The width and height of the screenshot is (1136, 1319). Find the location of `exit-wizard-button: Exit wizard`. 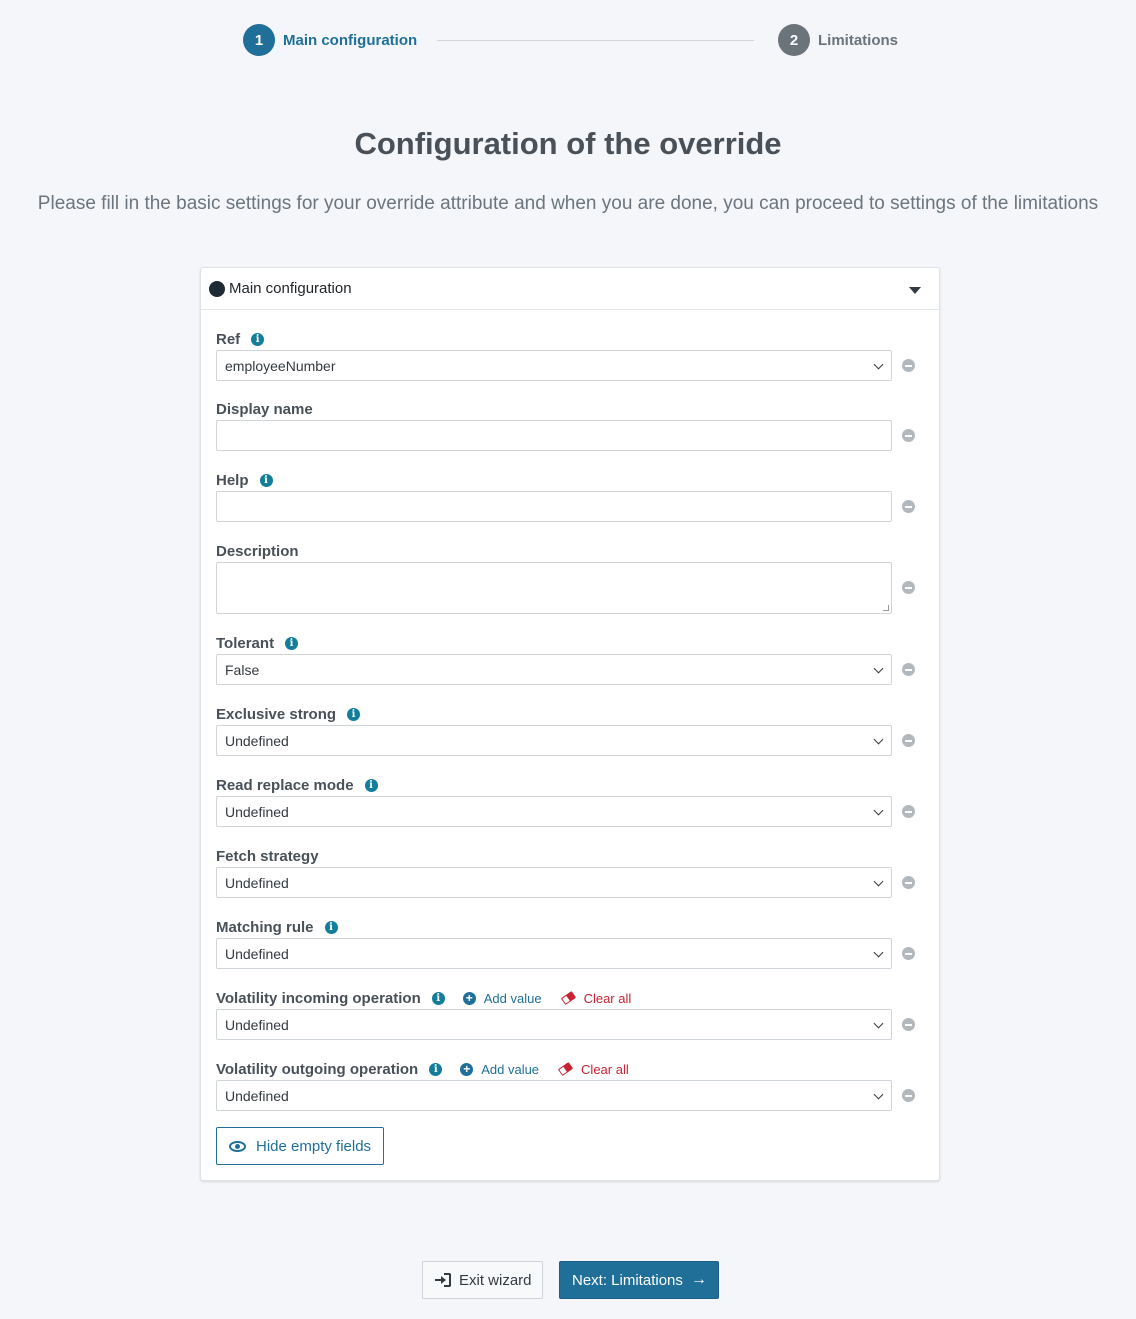

exit-wizard-button: Exit wizard is located at coordinates (482, 1280).